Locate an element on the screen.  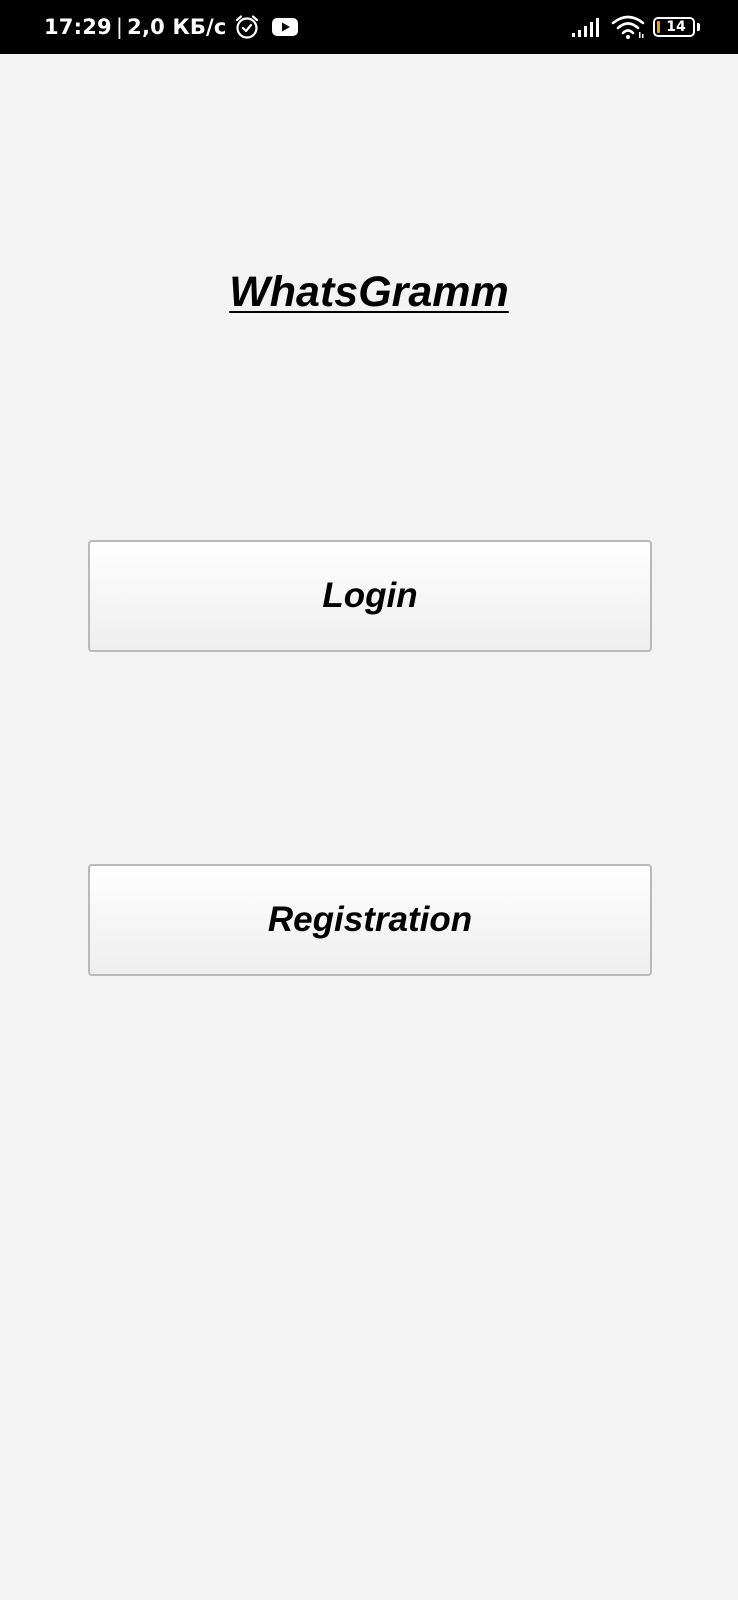
signal-icon is located at coordinates (585, 27).